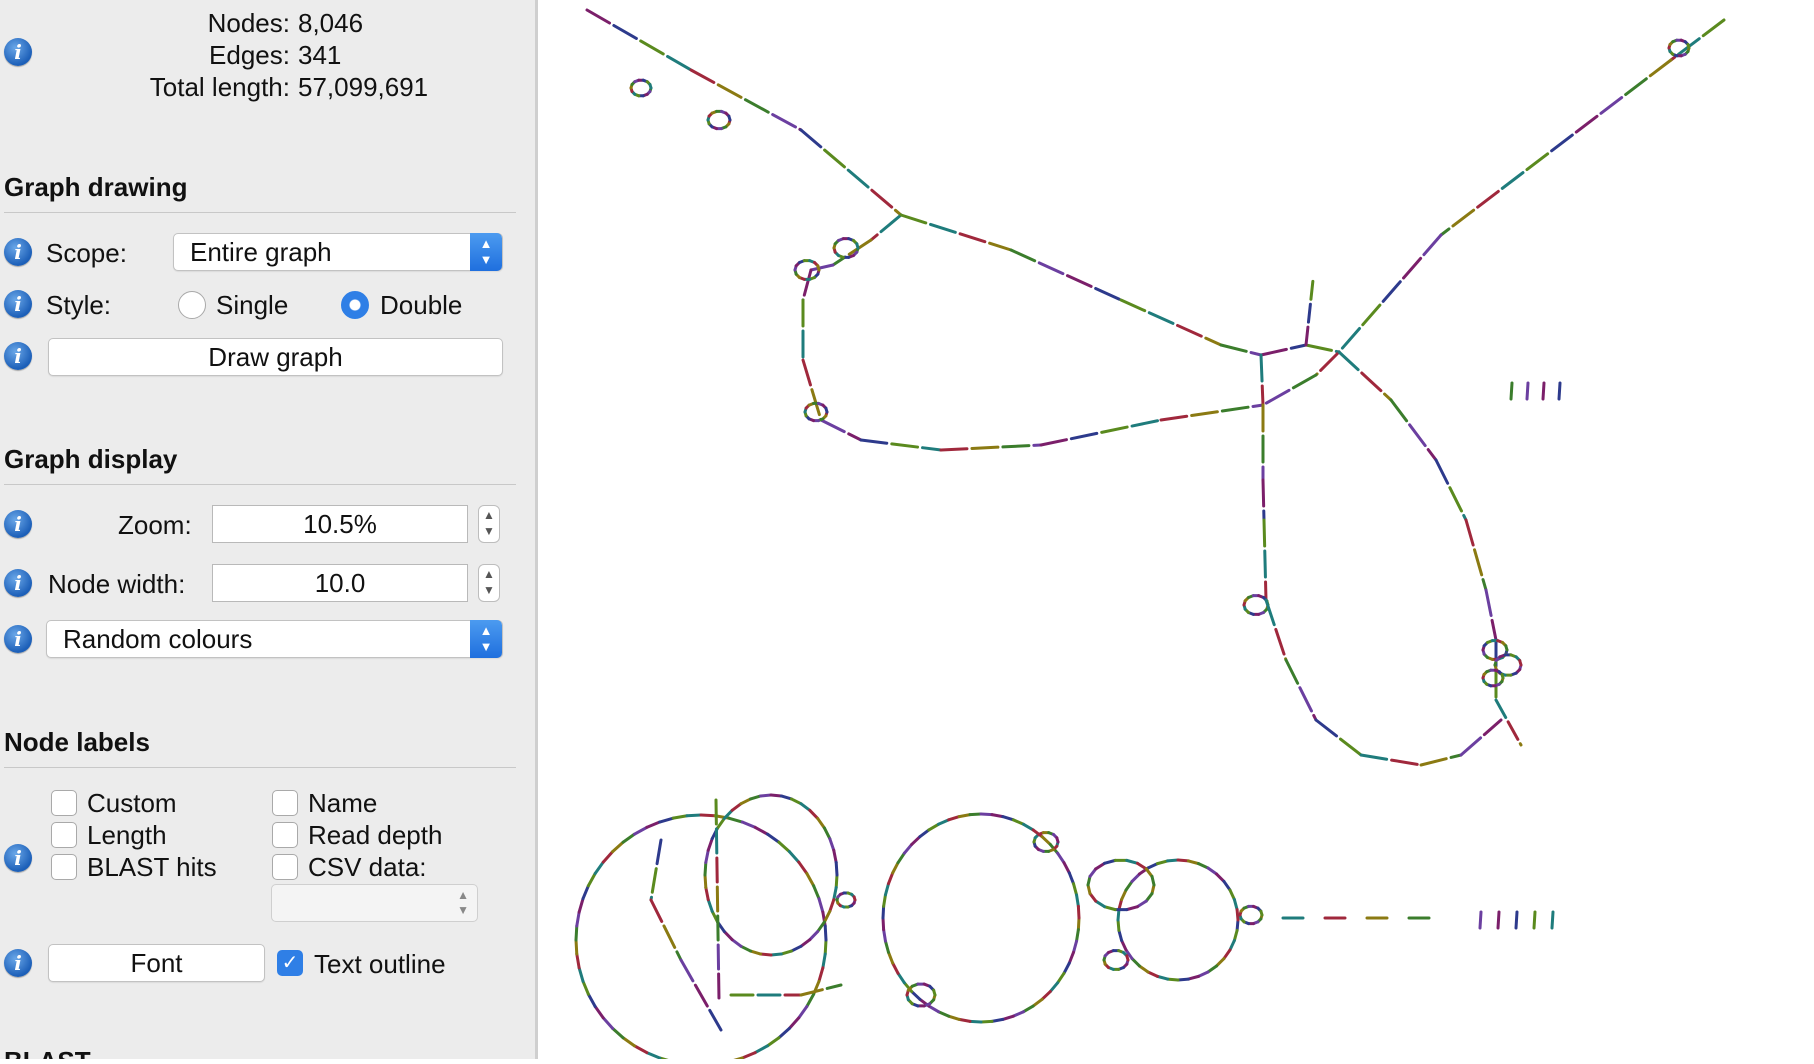  What do you see at coordinates (156, 963) in the screenshot?
I see `font-button: Font` at bounding box center [156, 963].